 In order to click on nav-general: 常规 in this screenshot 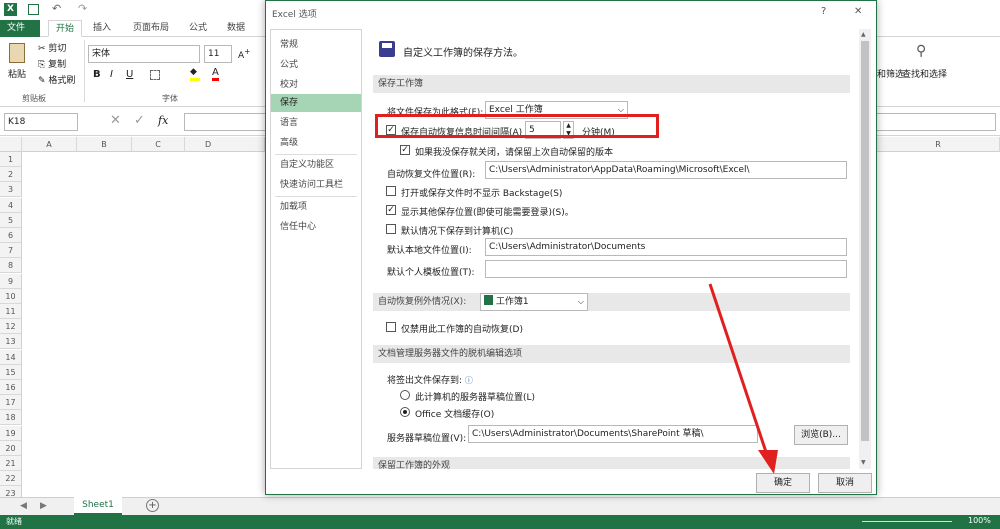, I will do `click(316, 45)`.